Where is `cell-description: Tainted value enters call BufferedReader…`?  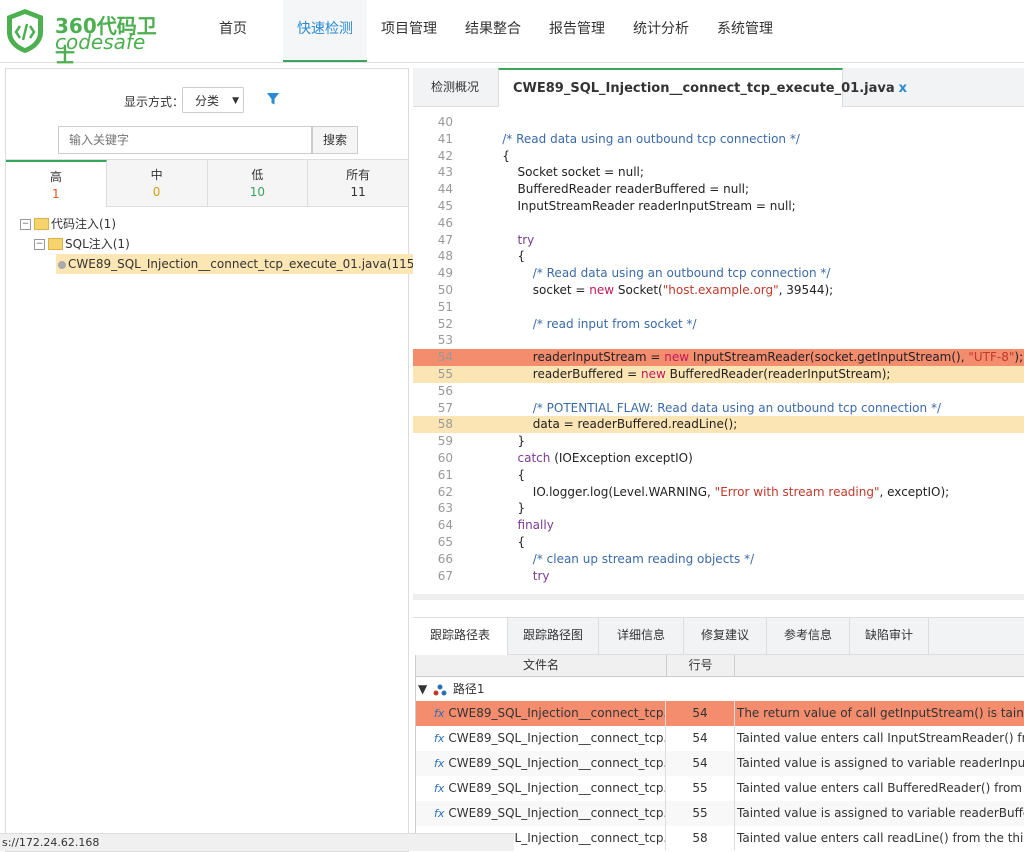
cell-description: Tainted value enters call BufferedReader… is located at coordinates (880, 788).